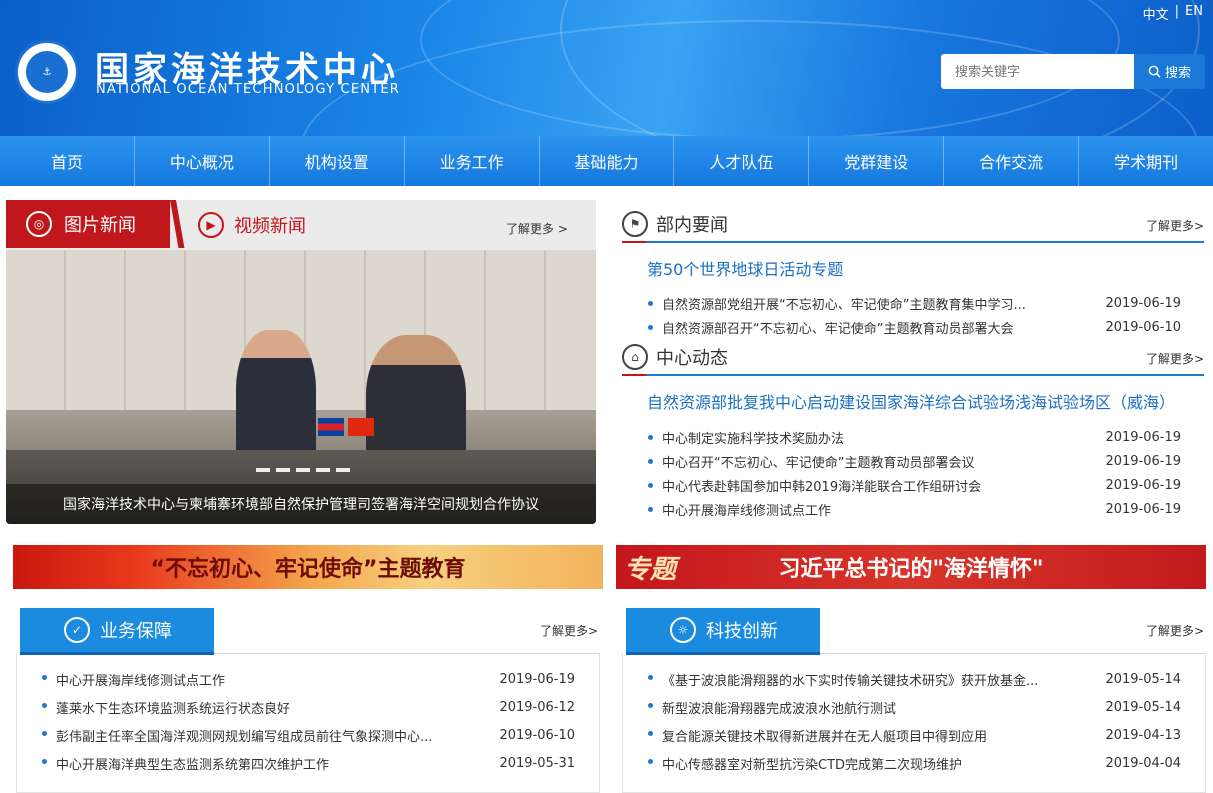 This screenshot has width=1213, height=793. What do you see at coordinates (308, 569) in the screenshot?
I see `banner-theme-education-text: “不忘初心、牢记使命”主题教育` at bounding box center [308, 569].